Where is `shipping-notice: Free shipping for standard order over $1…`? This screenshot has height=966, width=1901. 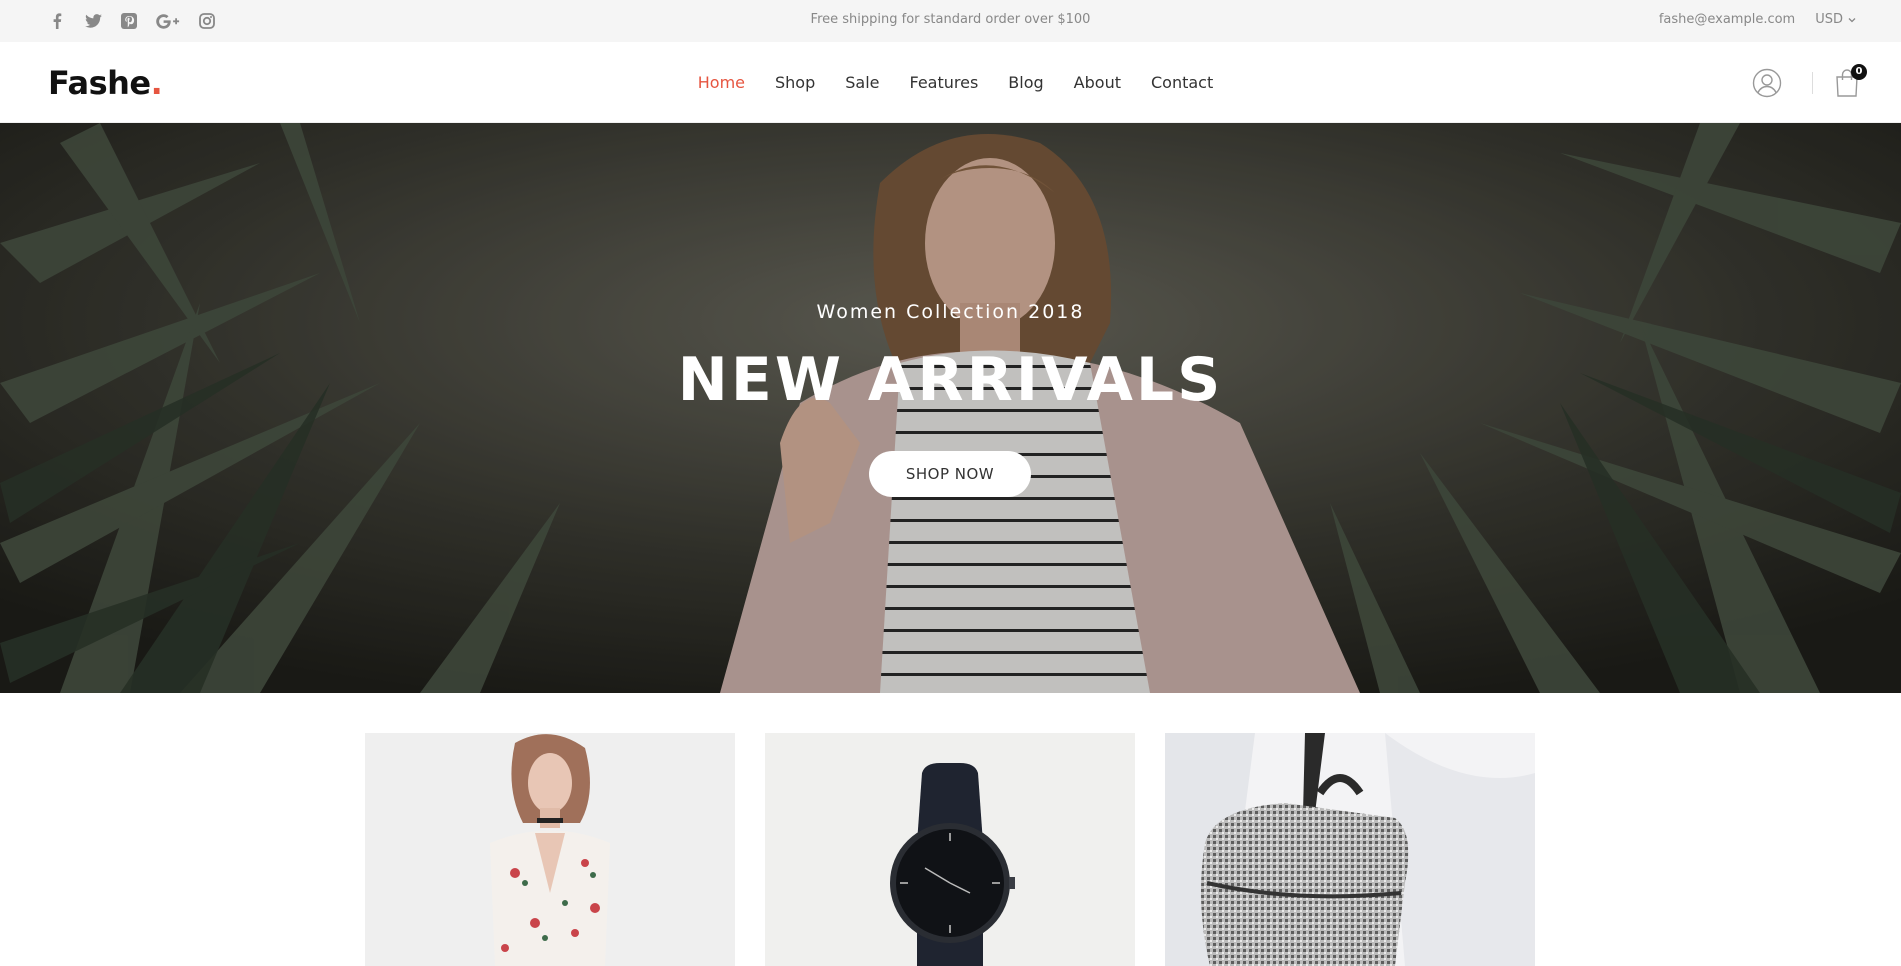
shipping-notice: Free shipping for standard order over $1… is located at coordinates (950, 19).